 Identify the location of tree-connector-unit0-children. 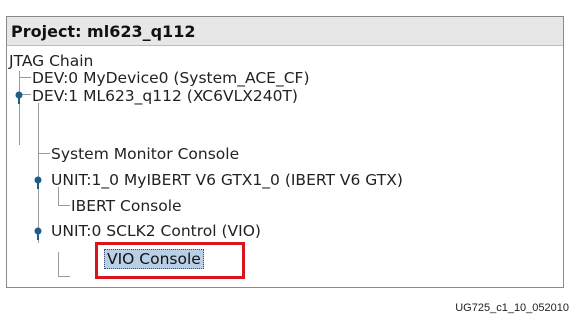
(58, 264).